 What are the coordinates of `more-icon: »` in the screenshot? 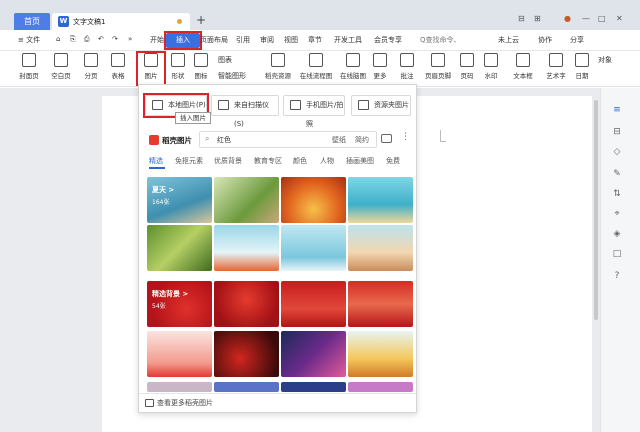 It's located at (130, 39).